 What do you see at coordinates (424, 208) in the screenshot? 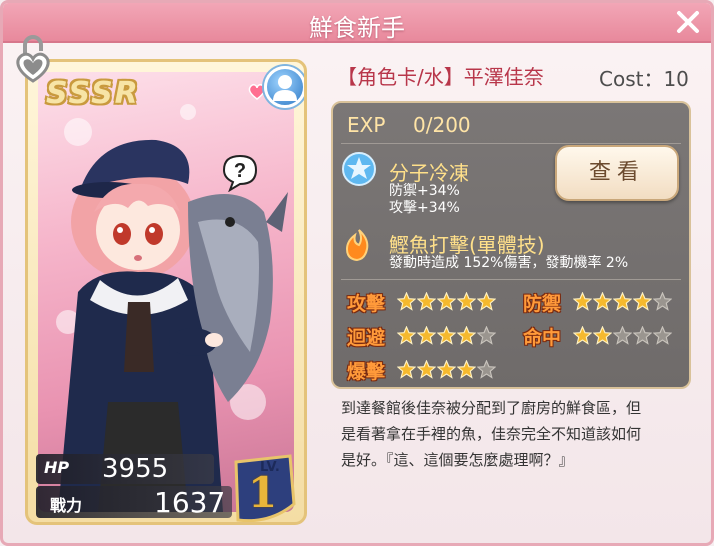
I see `skill-1-desc-line-2: 攻擊+34%` at bounding box center [424, 208].